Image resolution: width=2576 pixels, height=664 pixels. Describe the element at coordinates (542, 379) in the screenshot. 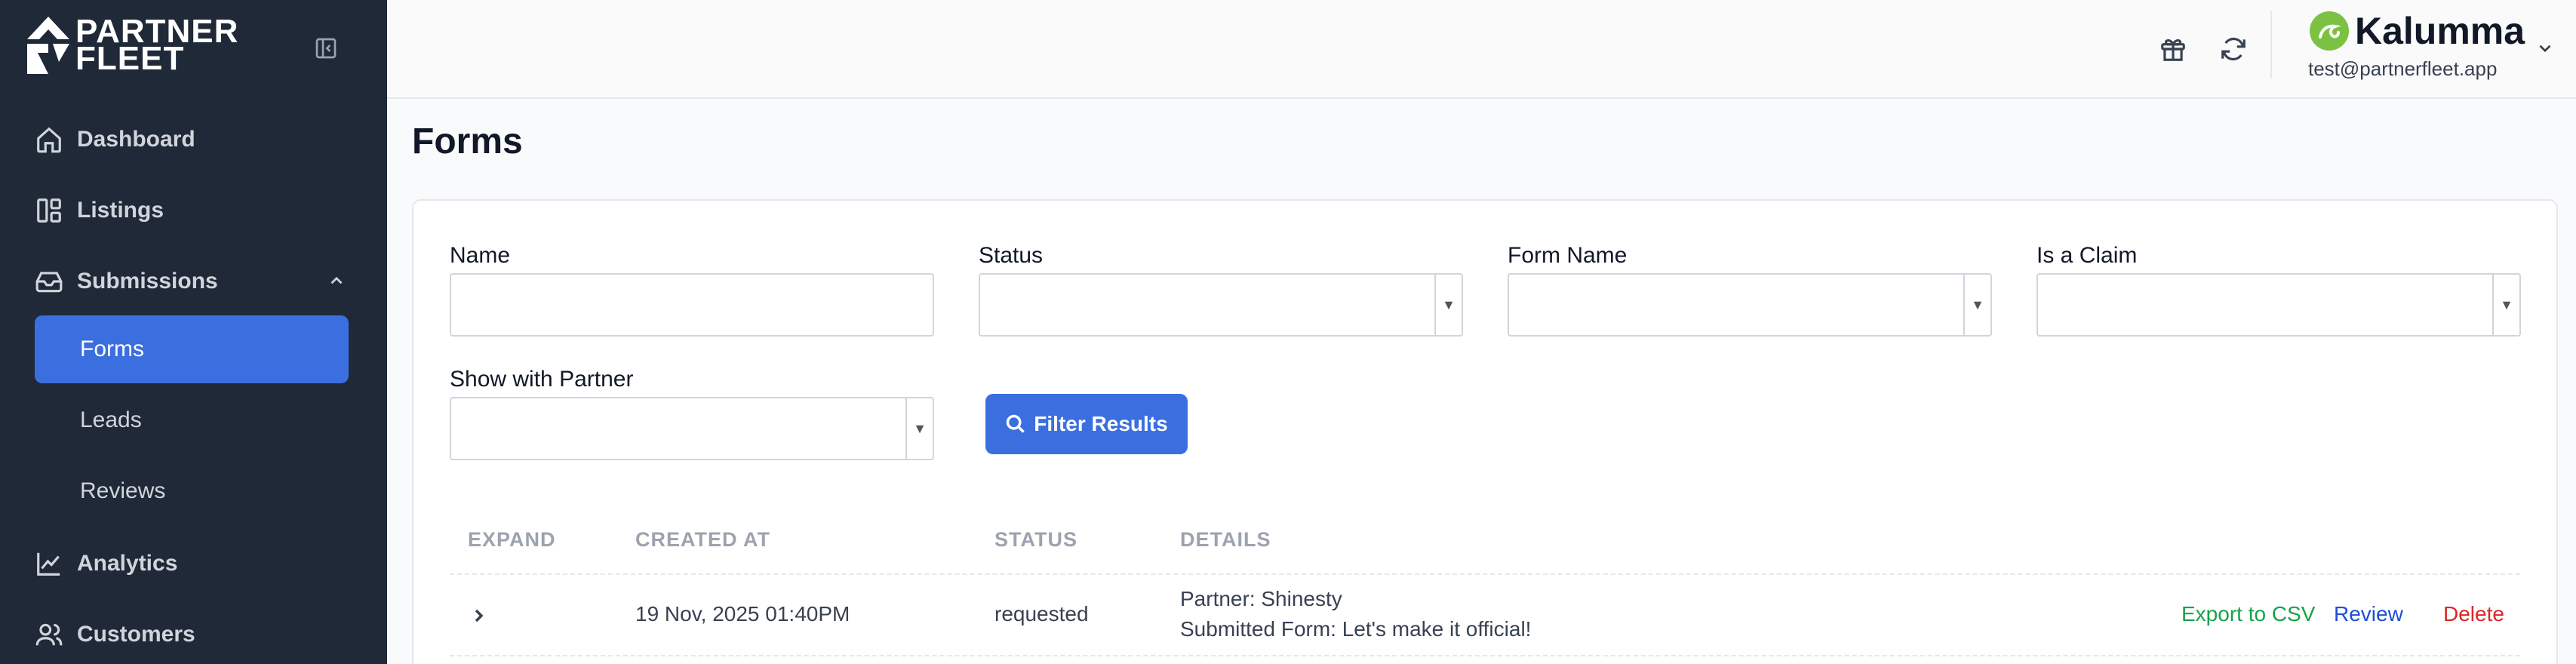

I see `show-partner-filter-label: Show with Partner` at that location.